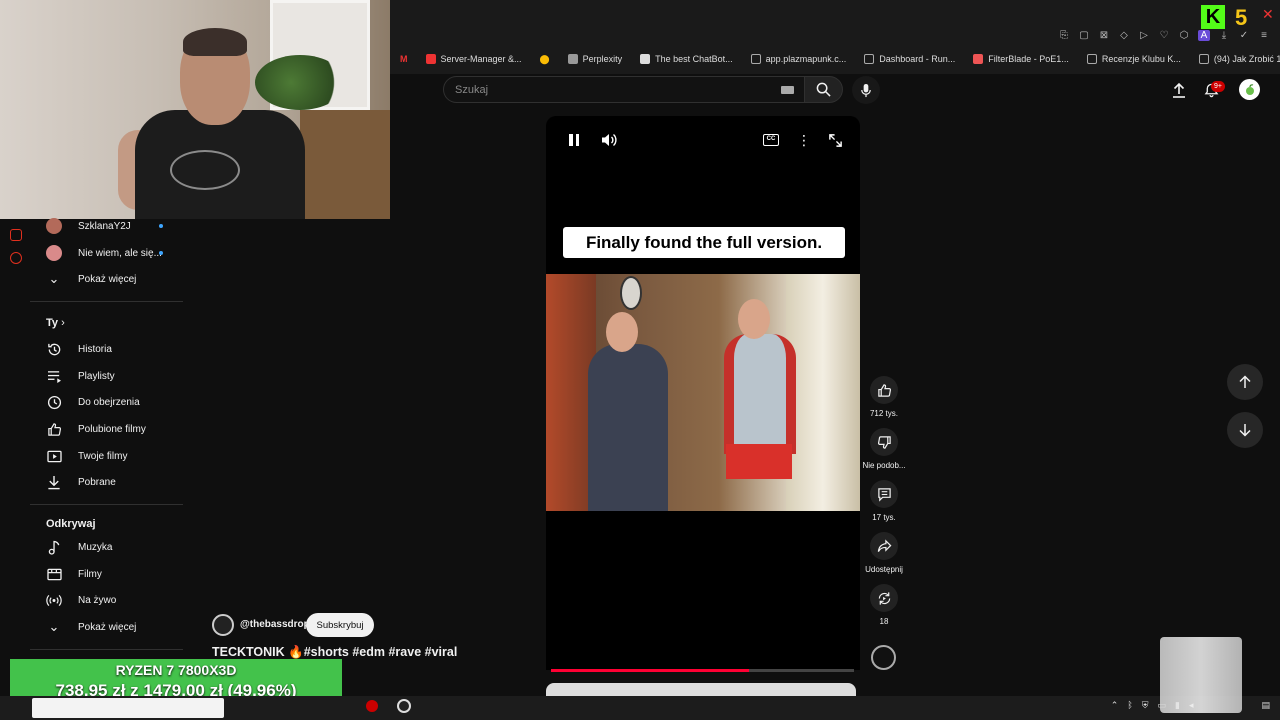 The image size is (1280, 720). What do you see at coordinates (1204, 35) in the screenshot?
I see `profile-a-icon: A` at bounding box center [1204, 35].